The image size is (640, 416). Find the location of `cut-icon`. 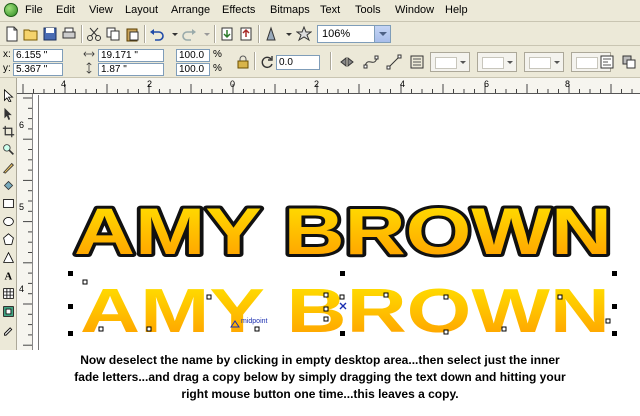

cut-icon is located at coordinates (94, 34).